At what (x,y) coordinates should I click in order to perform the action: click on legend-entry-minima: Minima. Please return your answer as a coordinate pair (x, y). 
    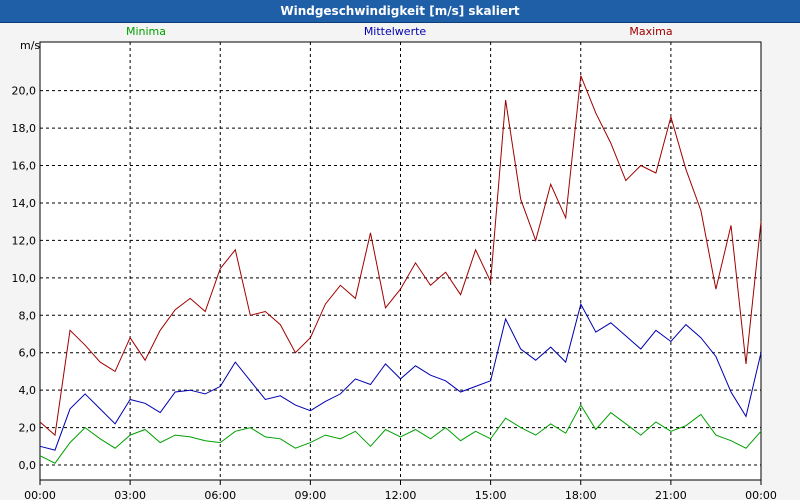
    Looking at the image, I should click on (146, 31).